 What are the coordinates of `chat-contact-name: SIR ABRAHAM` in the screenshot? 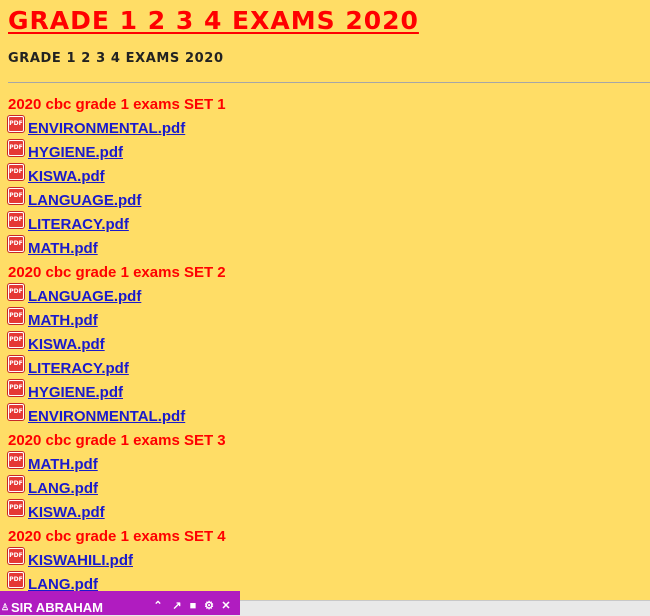 It's located at (57, 608).